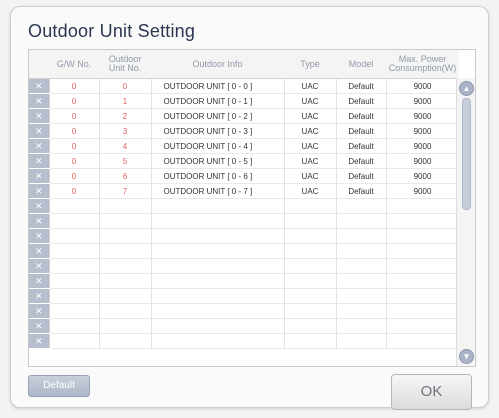  I want to click on table-row: ✕ 0 3 OUTDOOR UNIT [ 0 - 3 ] UAC Default 9000, so click(244, 131).